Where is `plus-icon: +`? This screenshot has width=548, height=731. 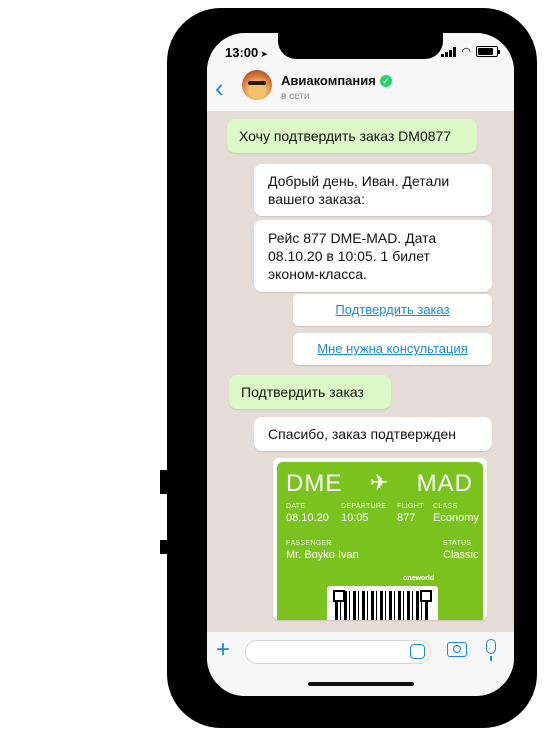 plus-icon: + is located at coordinates (223, 650).